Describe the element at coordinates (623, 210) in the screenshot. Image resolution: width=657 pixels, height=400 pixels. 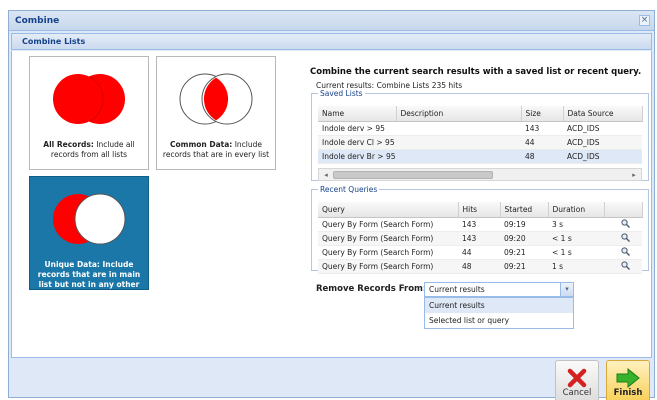
I see `column-header-action` at that location.